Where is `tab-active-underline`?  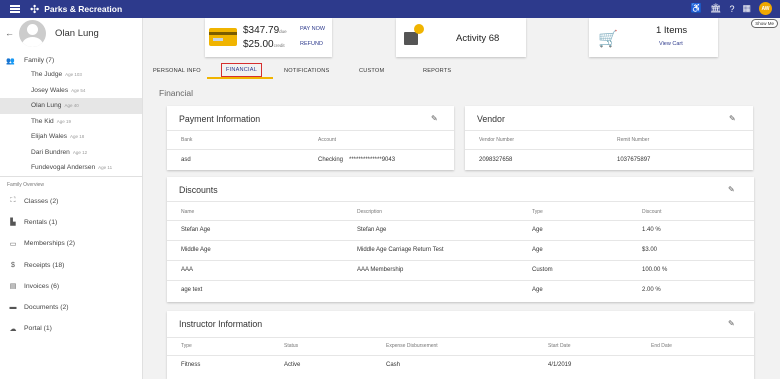 tab-active-underline is located at coordinates (240, 78).